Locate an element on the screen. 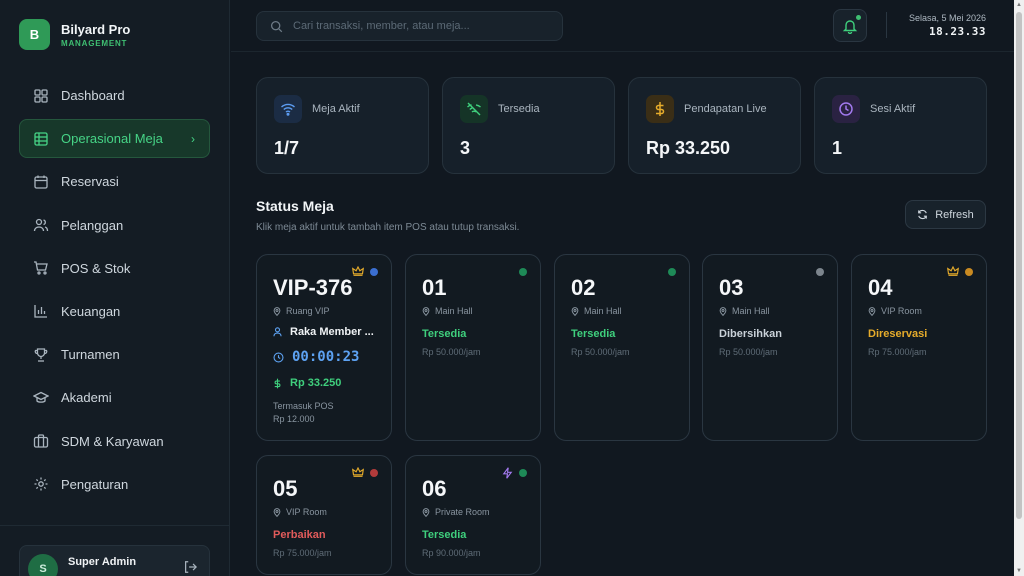 The image size is (1024, 576). sidebar-item-dashboard: Dashboard is located at coordinates (114, 95).